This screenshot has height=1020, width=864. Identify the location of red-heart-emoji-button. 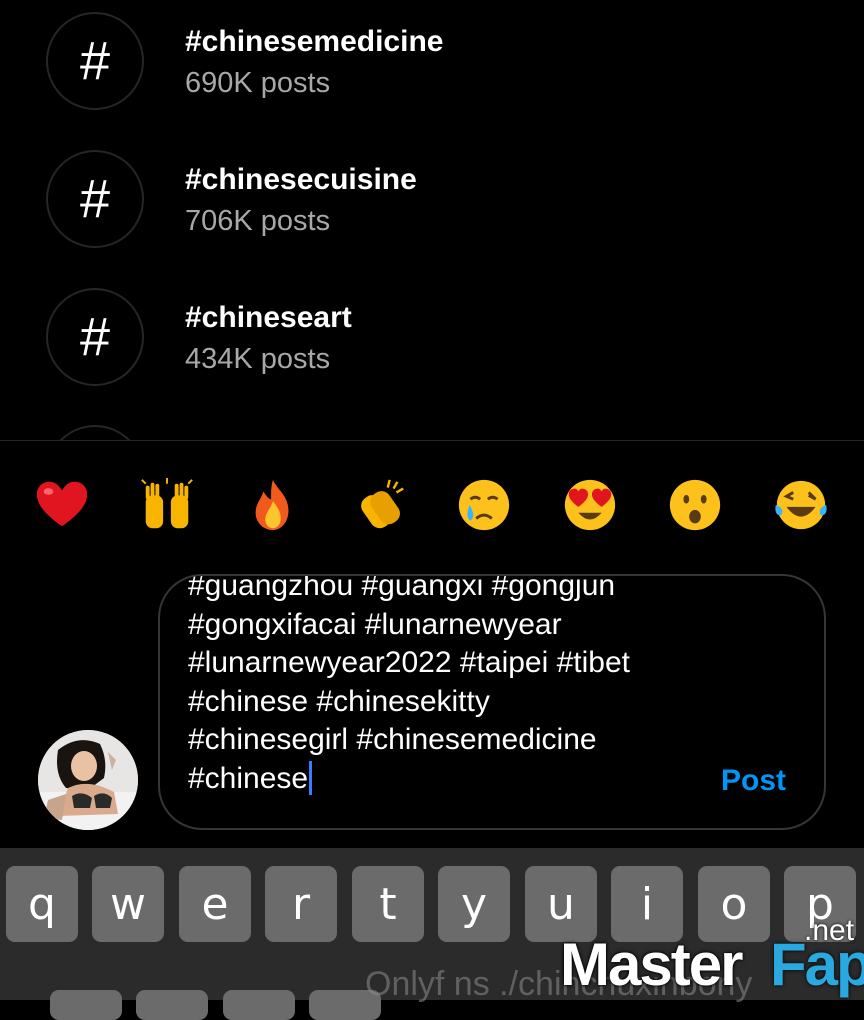
(62, 505).